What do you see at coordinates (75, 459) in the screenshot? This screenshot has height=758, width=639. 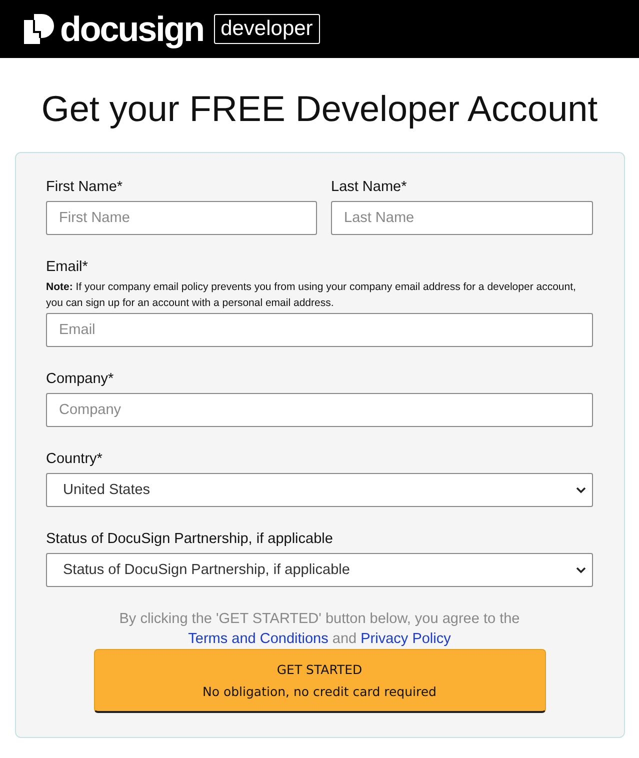 I see `field-label: Country*` at bounding box center [75, 459].